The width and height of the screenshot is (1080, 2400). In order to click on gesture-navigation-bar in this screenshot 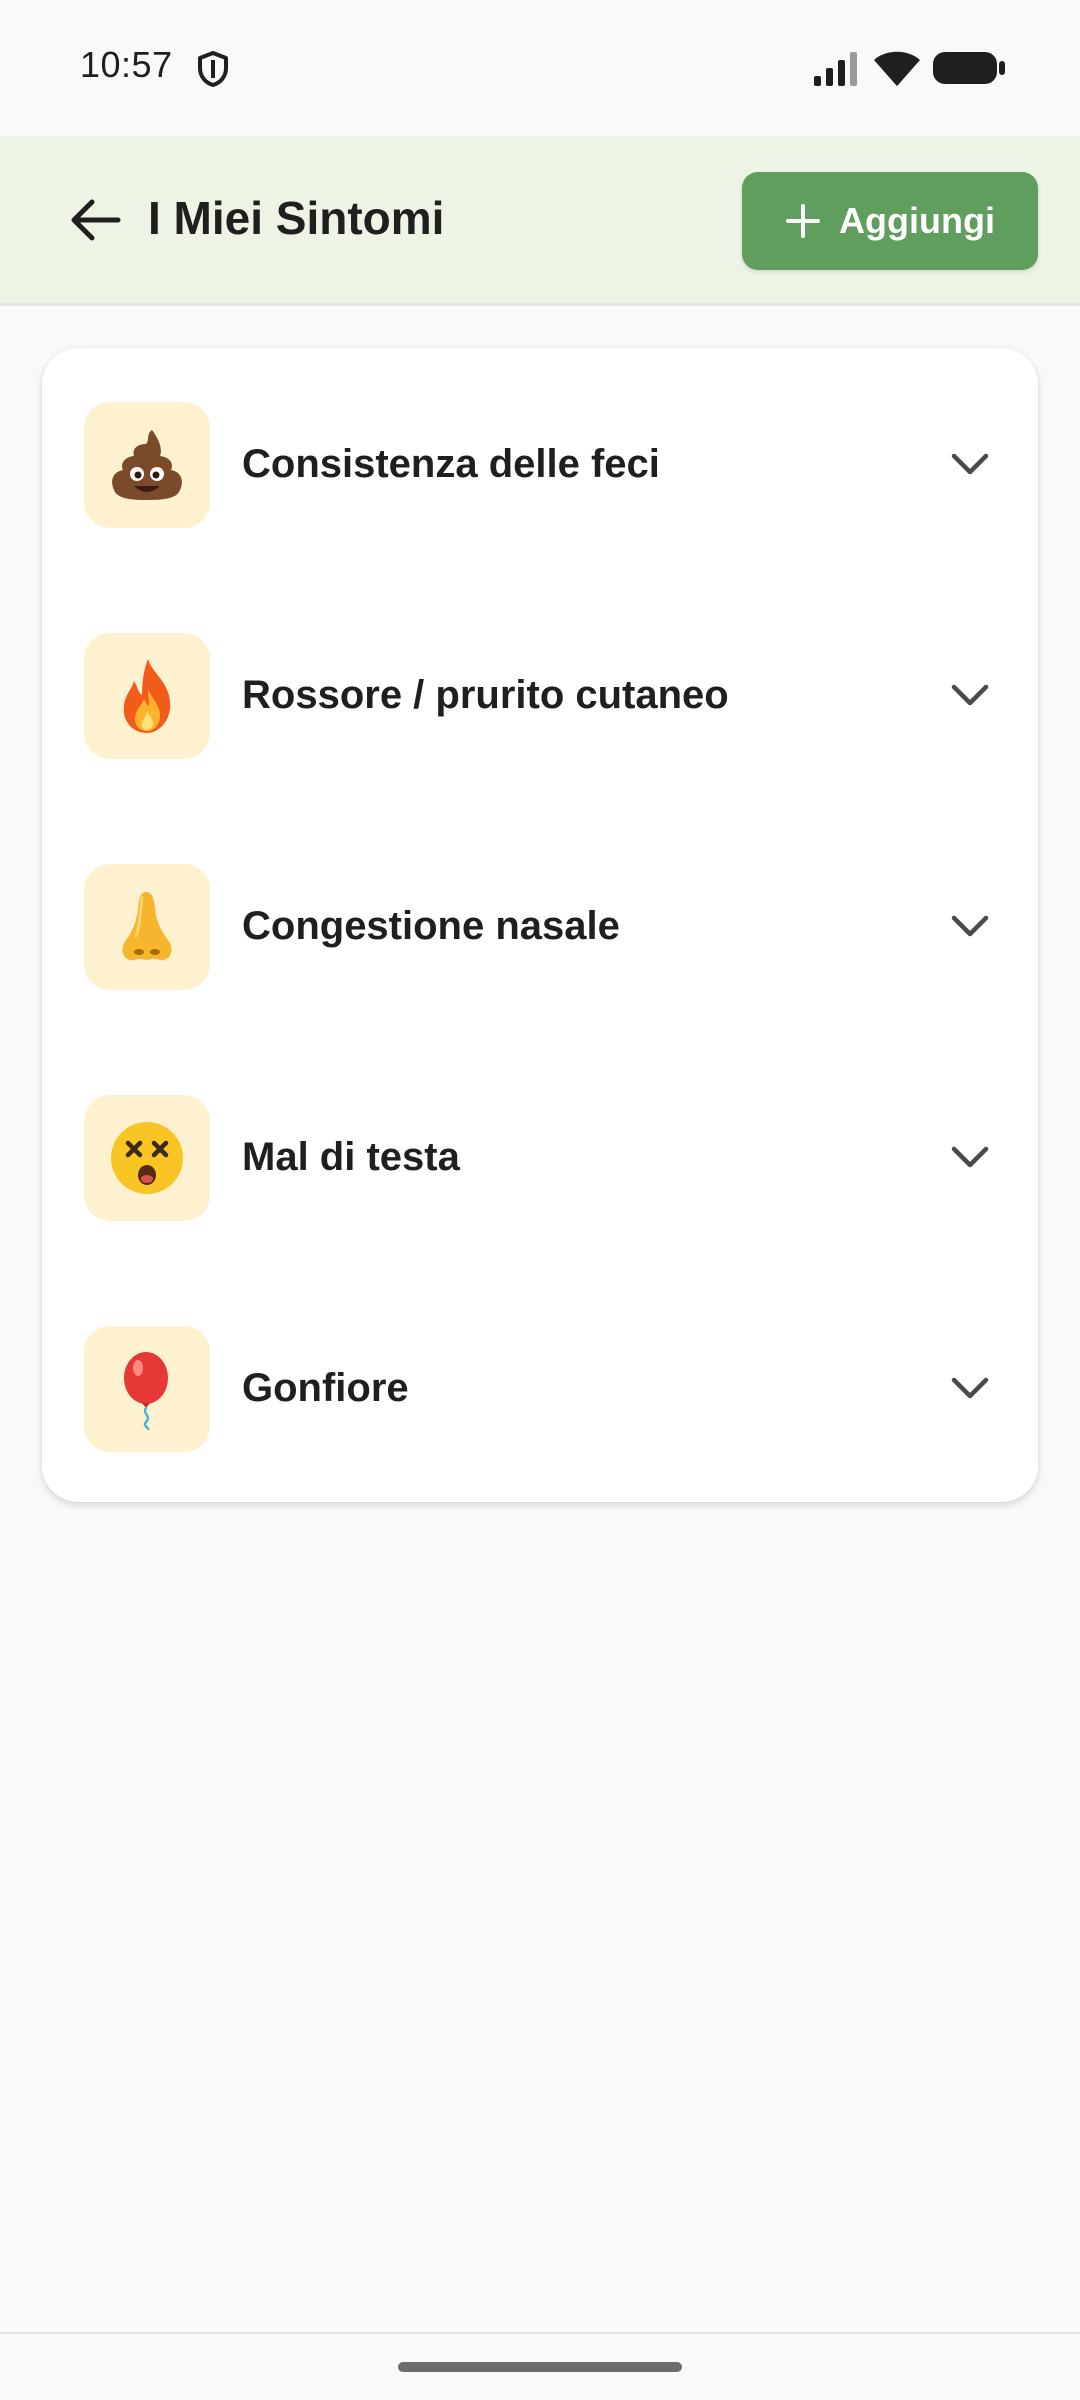, I will do `click(540, 2366)`.